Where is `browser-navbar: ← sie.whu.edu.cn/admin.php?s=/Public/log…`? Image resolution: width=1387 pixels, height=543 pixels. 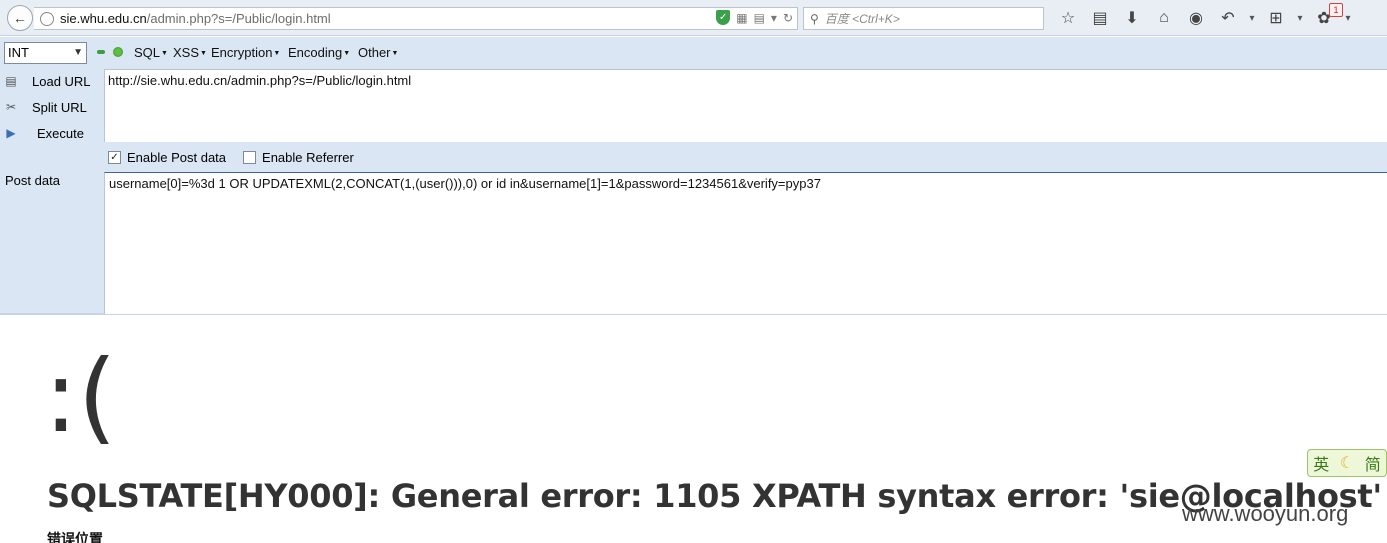
browser-navbar: ← sie.whu.edu.cn/admin.php?s=/Public/log… is located at coordinates (693, 18).